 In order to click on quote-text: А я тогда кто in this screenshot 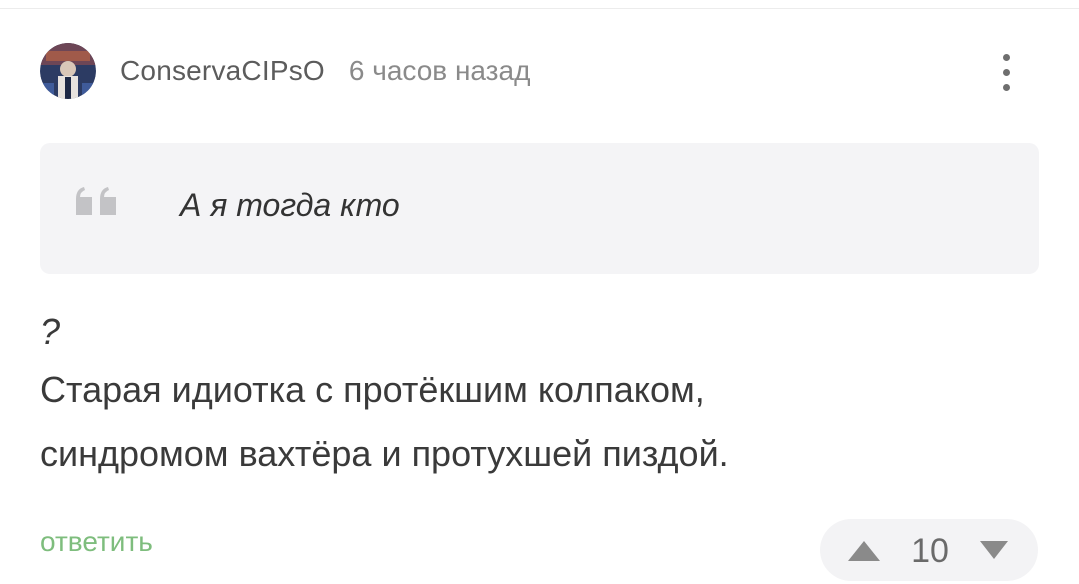, I will do `click(290, 205)`.